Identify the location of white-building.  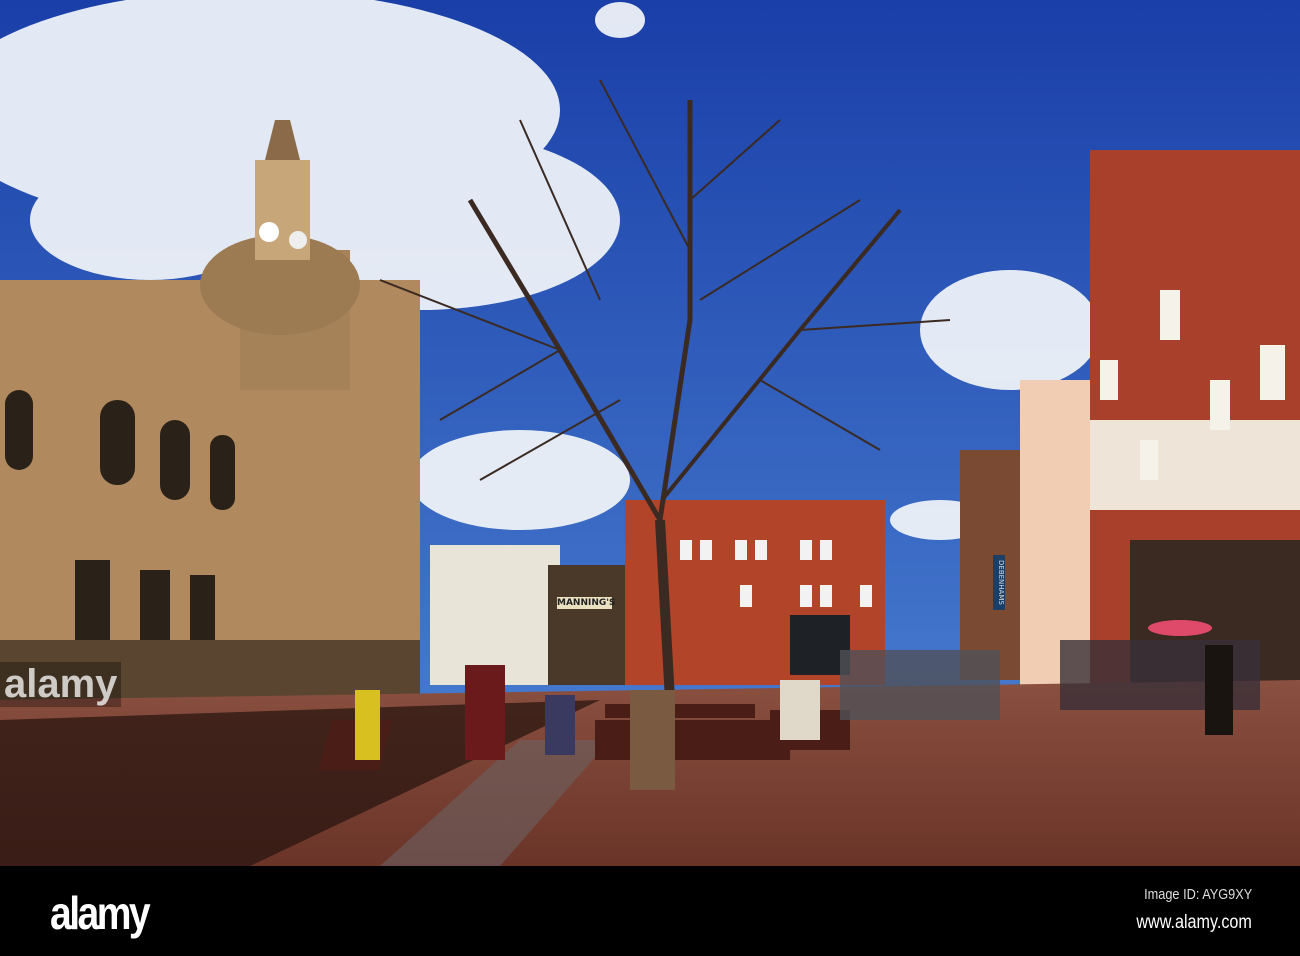
(495, 615).